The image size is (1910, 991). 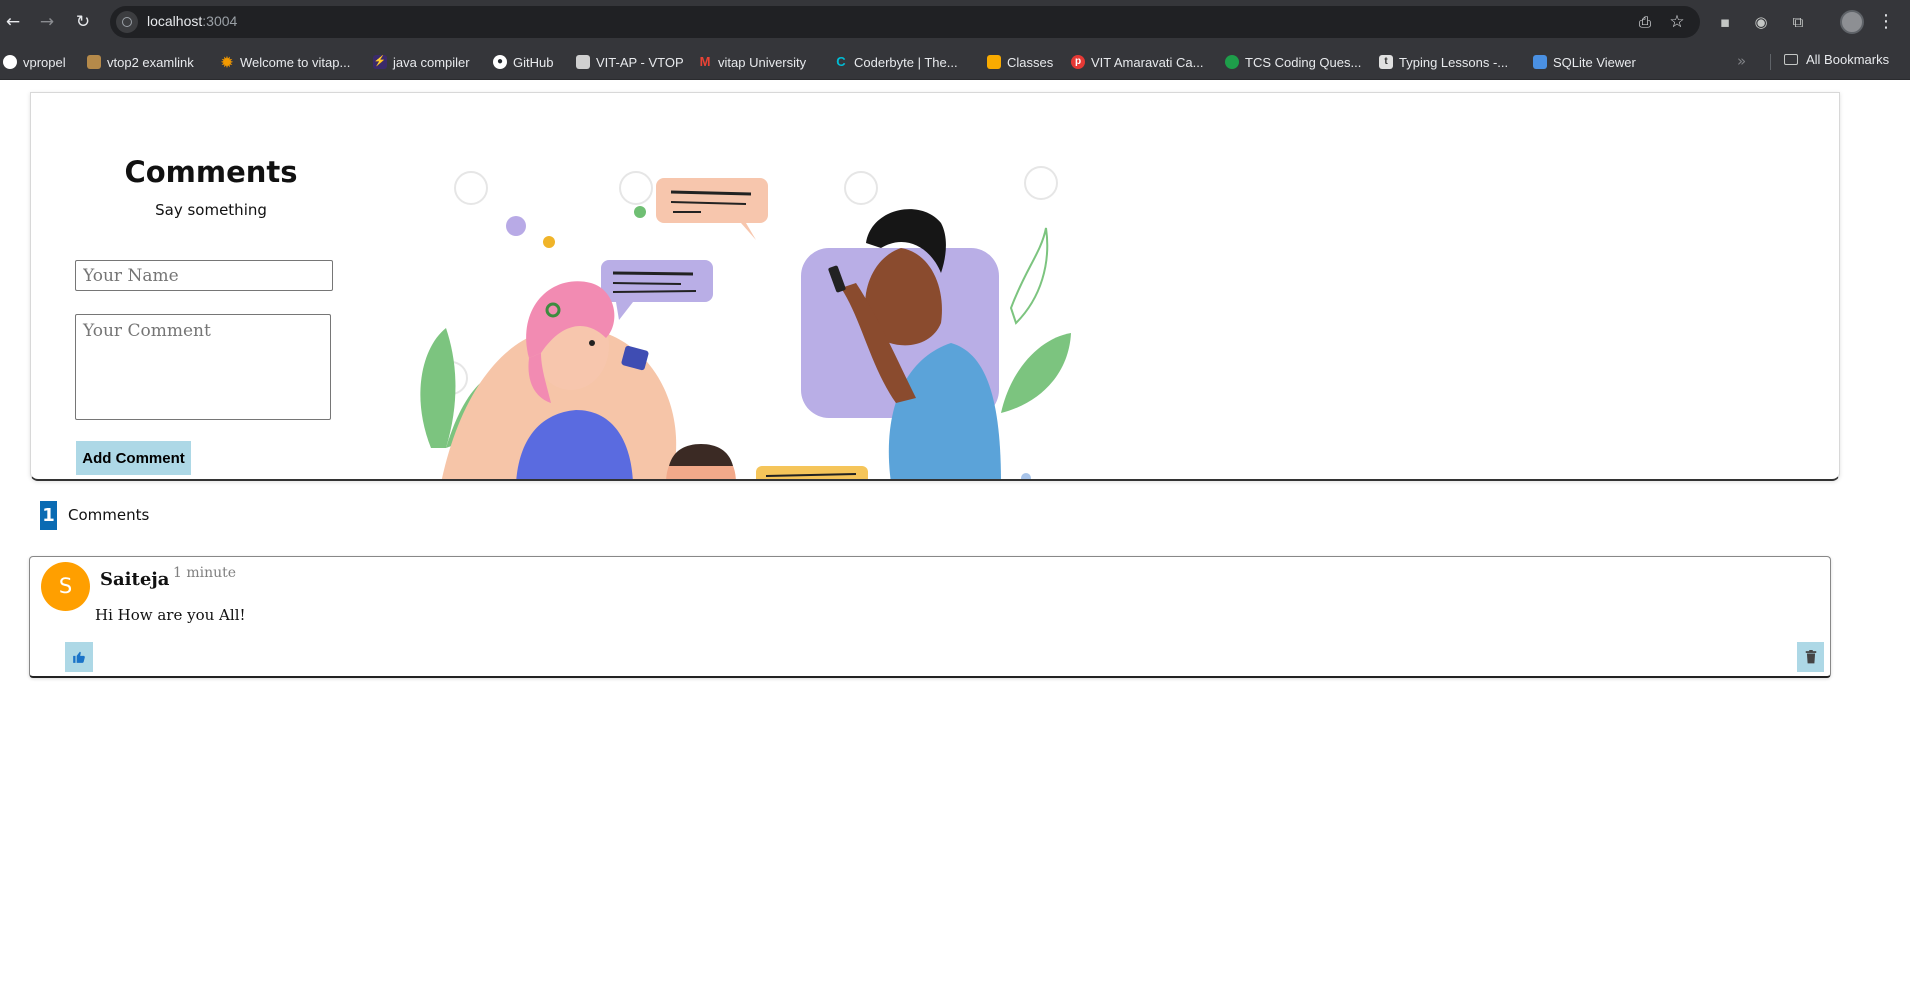 What do you see at coordinates (1852, 22) in the screenshot?
I see `profile-avatar` at bounding box center [1852, 22].